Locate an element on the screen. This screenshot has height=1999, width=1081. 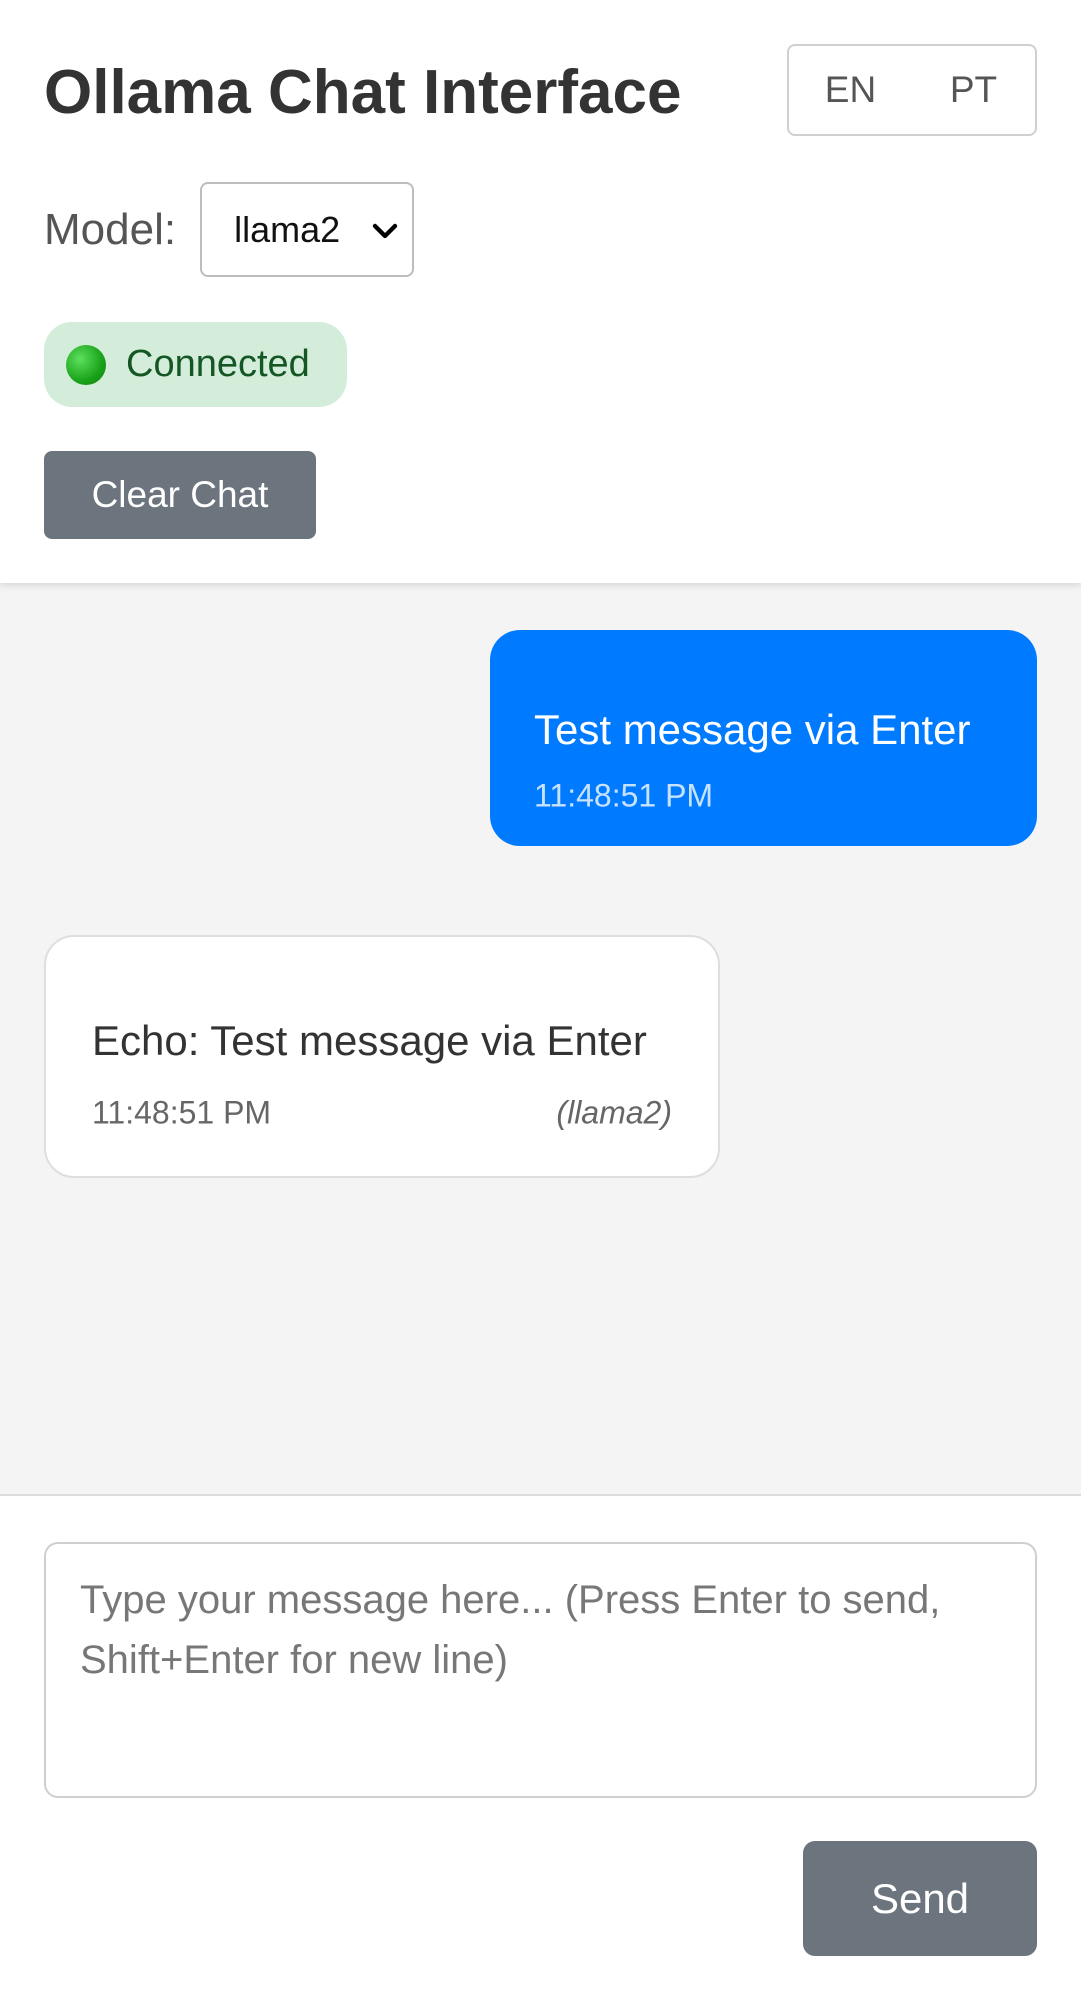
message-text: Echo: Test message via Enter is located at coordinates (369, 1040).